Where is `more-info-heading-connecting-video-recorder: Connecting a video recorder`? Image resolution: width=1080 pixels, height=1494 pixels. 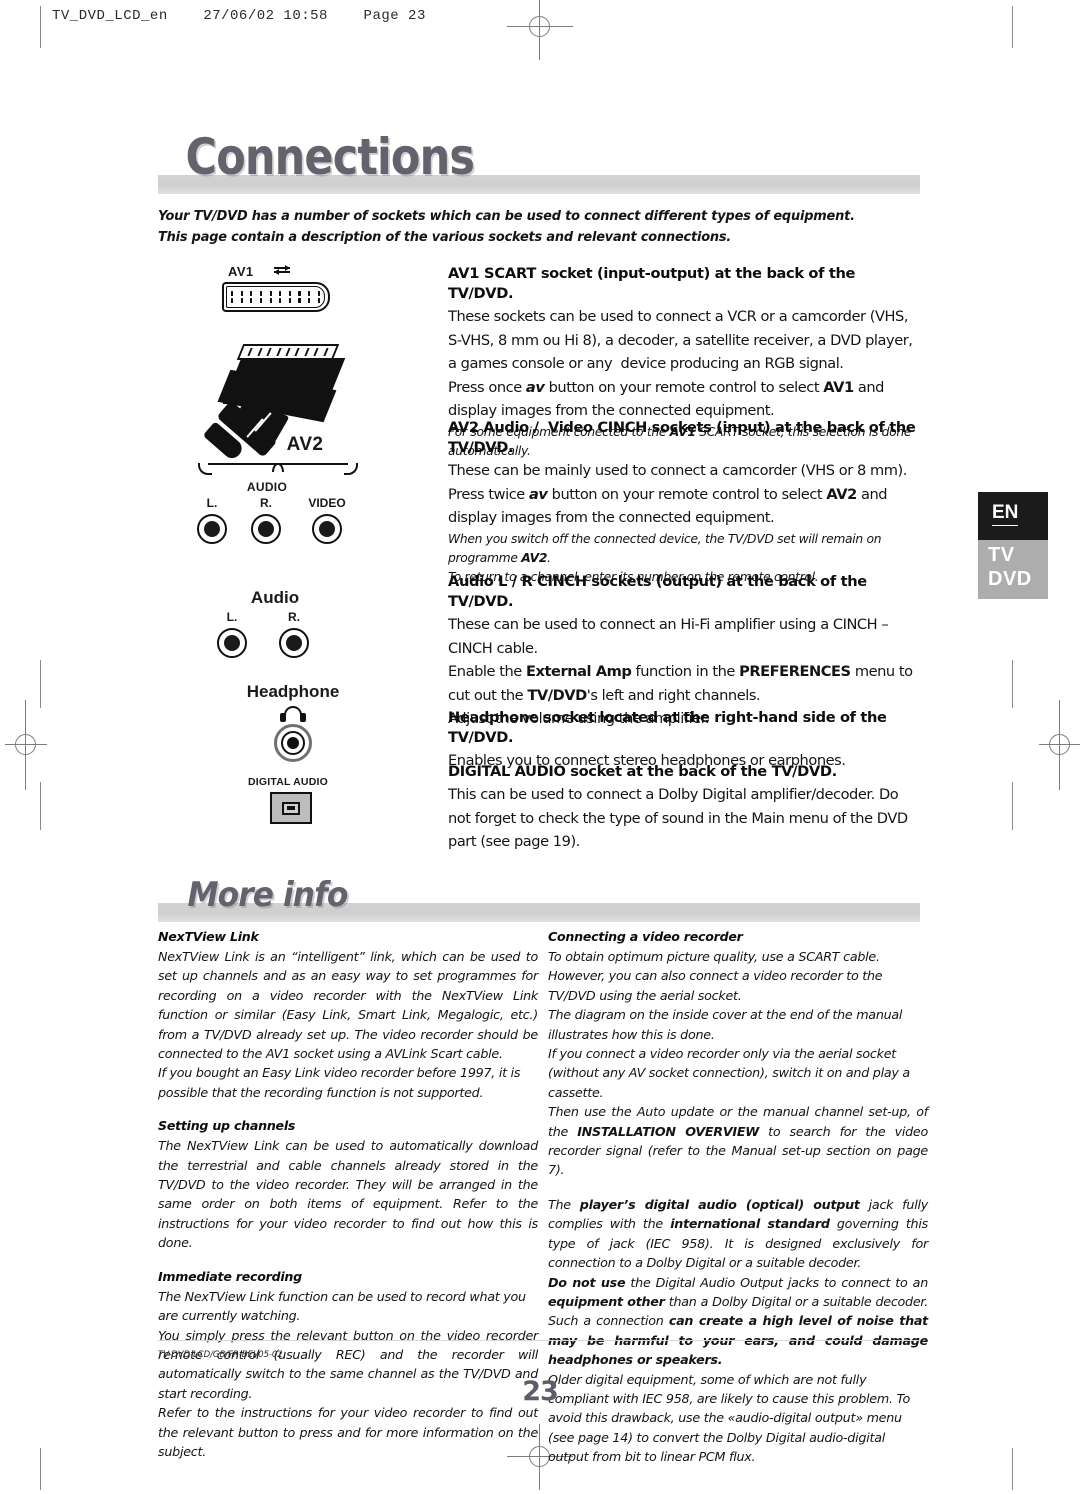
more-info-heading-connecting-video-recorder: Connecting a video recorder is located at coordinates (645, 936).